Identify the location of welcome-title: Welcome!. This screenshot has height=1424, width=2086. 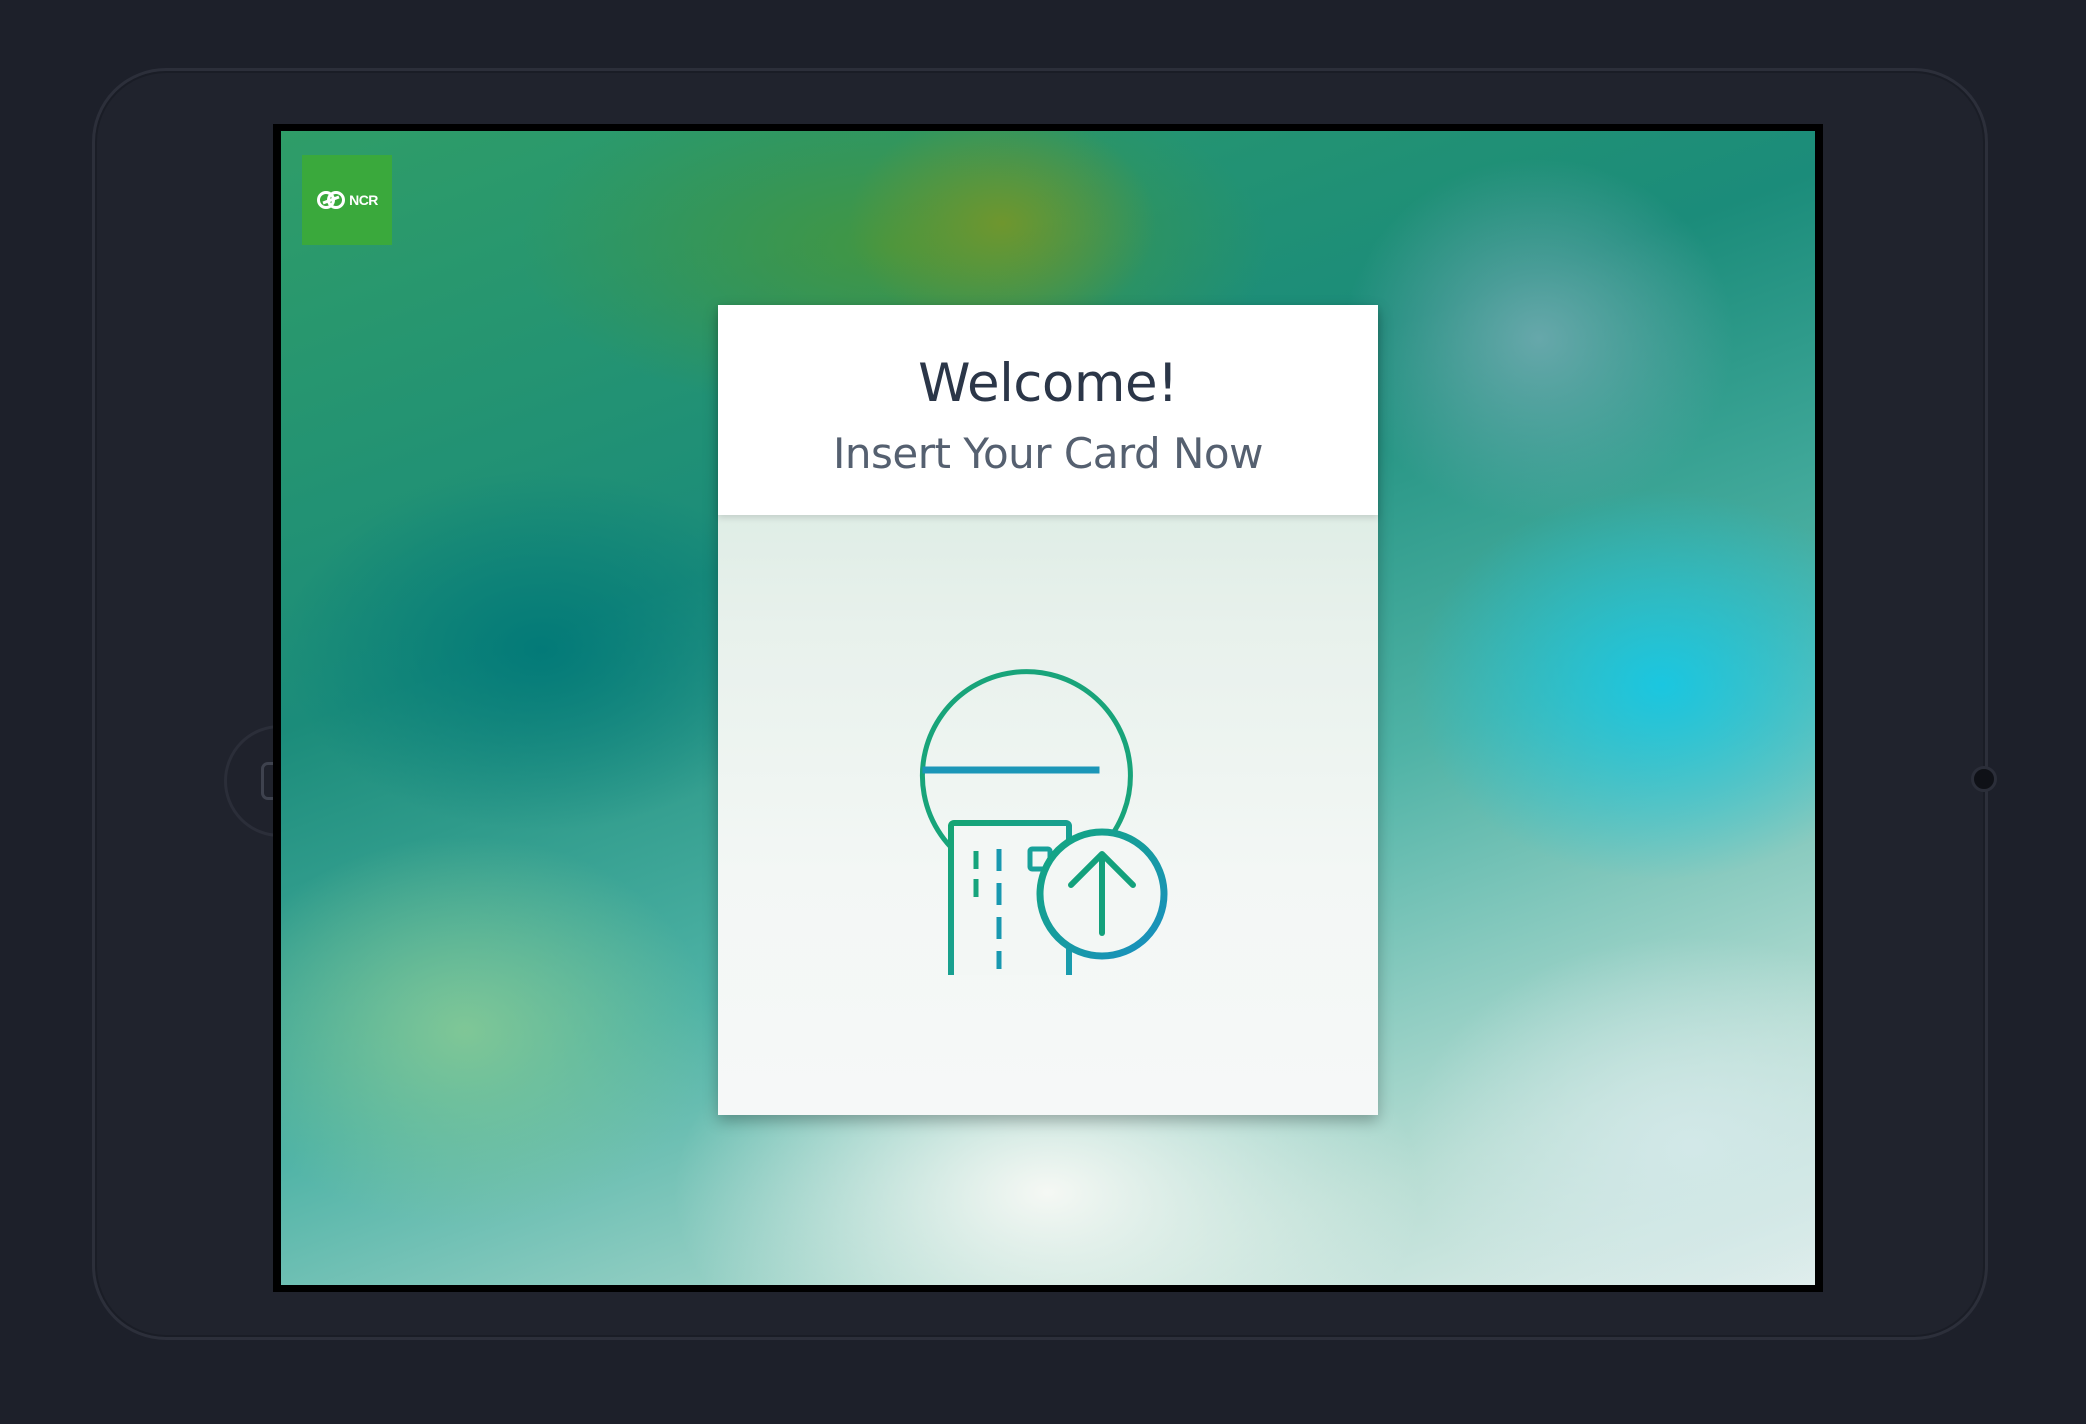
(1048, 383).